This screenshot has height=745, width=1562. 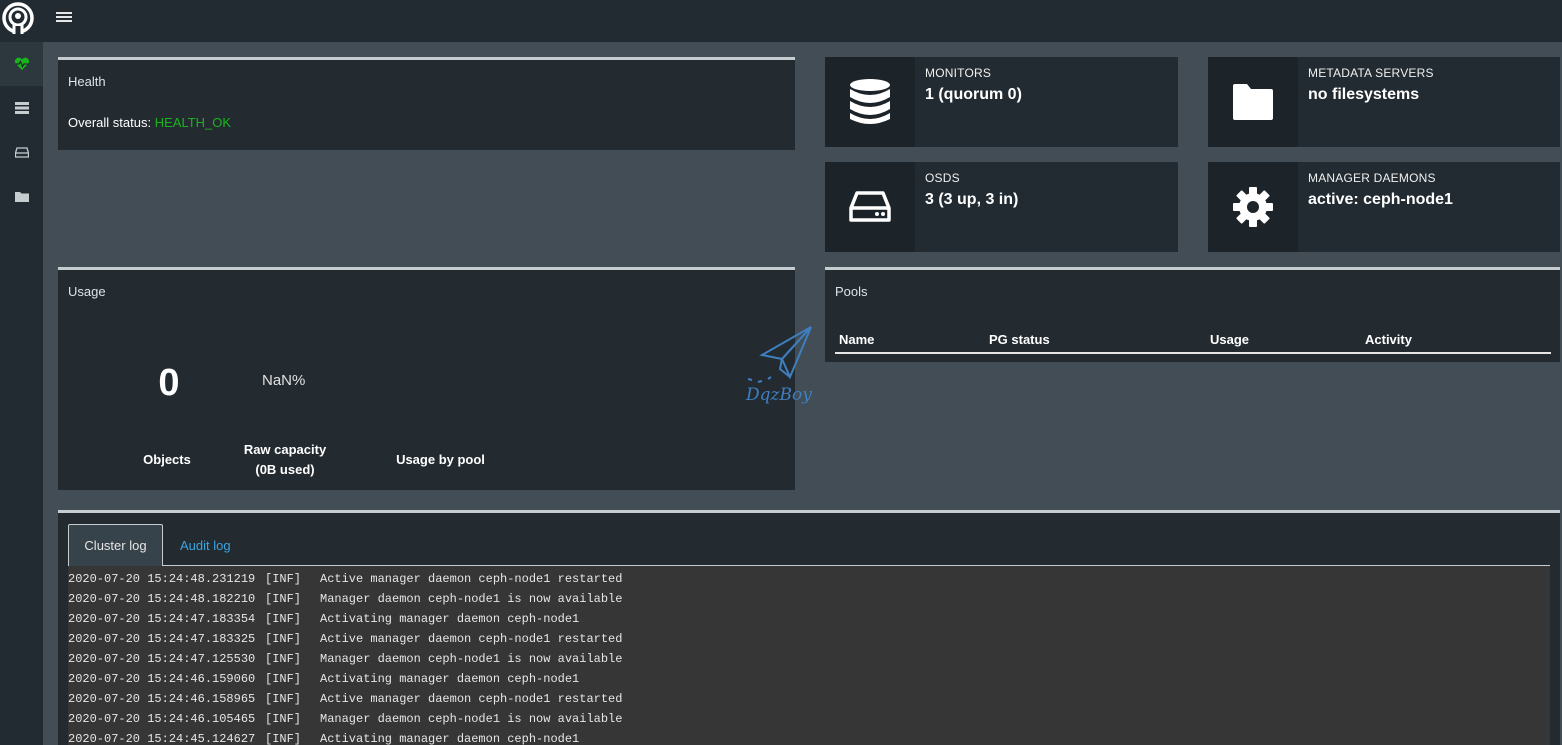 I want to click on osds-label: OSDS, so click(x=942, y=178).